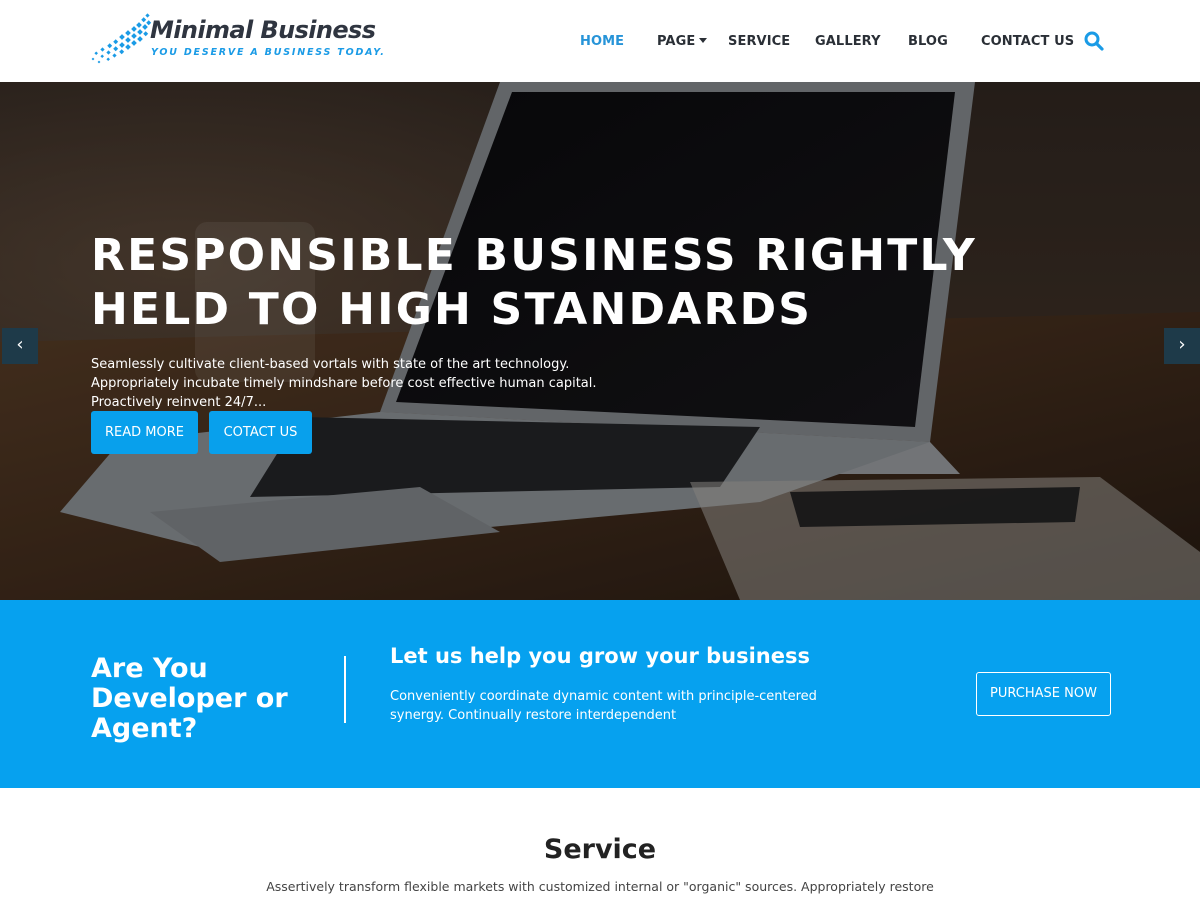 This screenshot has width=1200, height=900. I want to click on chevron-left-icon: ‹, so click(20, 344).